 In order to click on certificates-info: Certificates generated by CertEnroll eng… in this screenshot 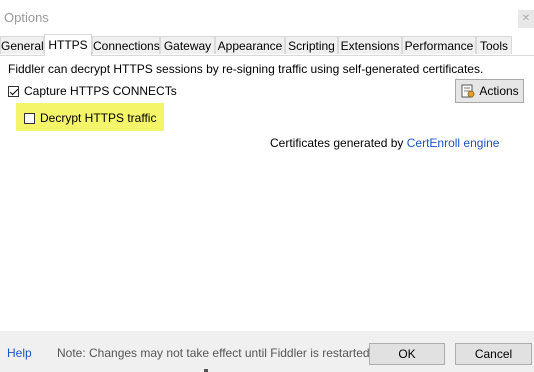, I will do `click(384, 143)`.